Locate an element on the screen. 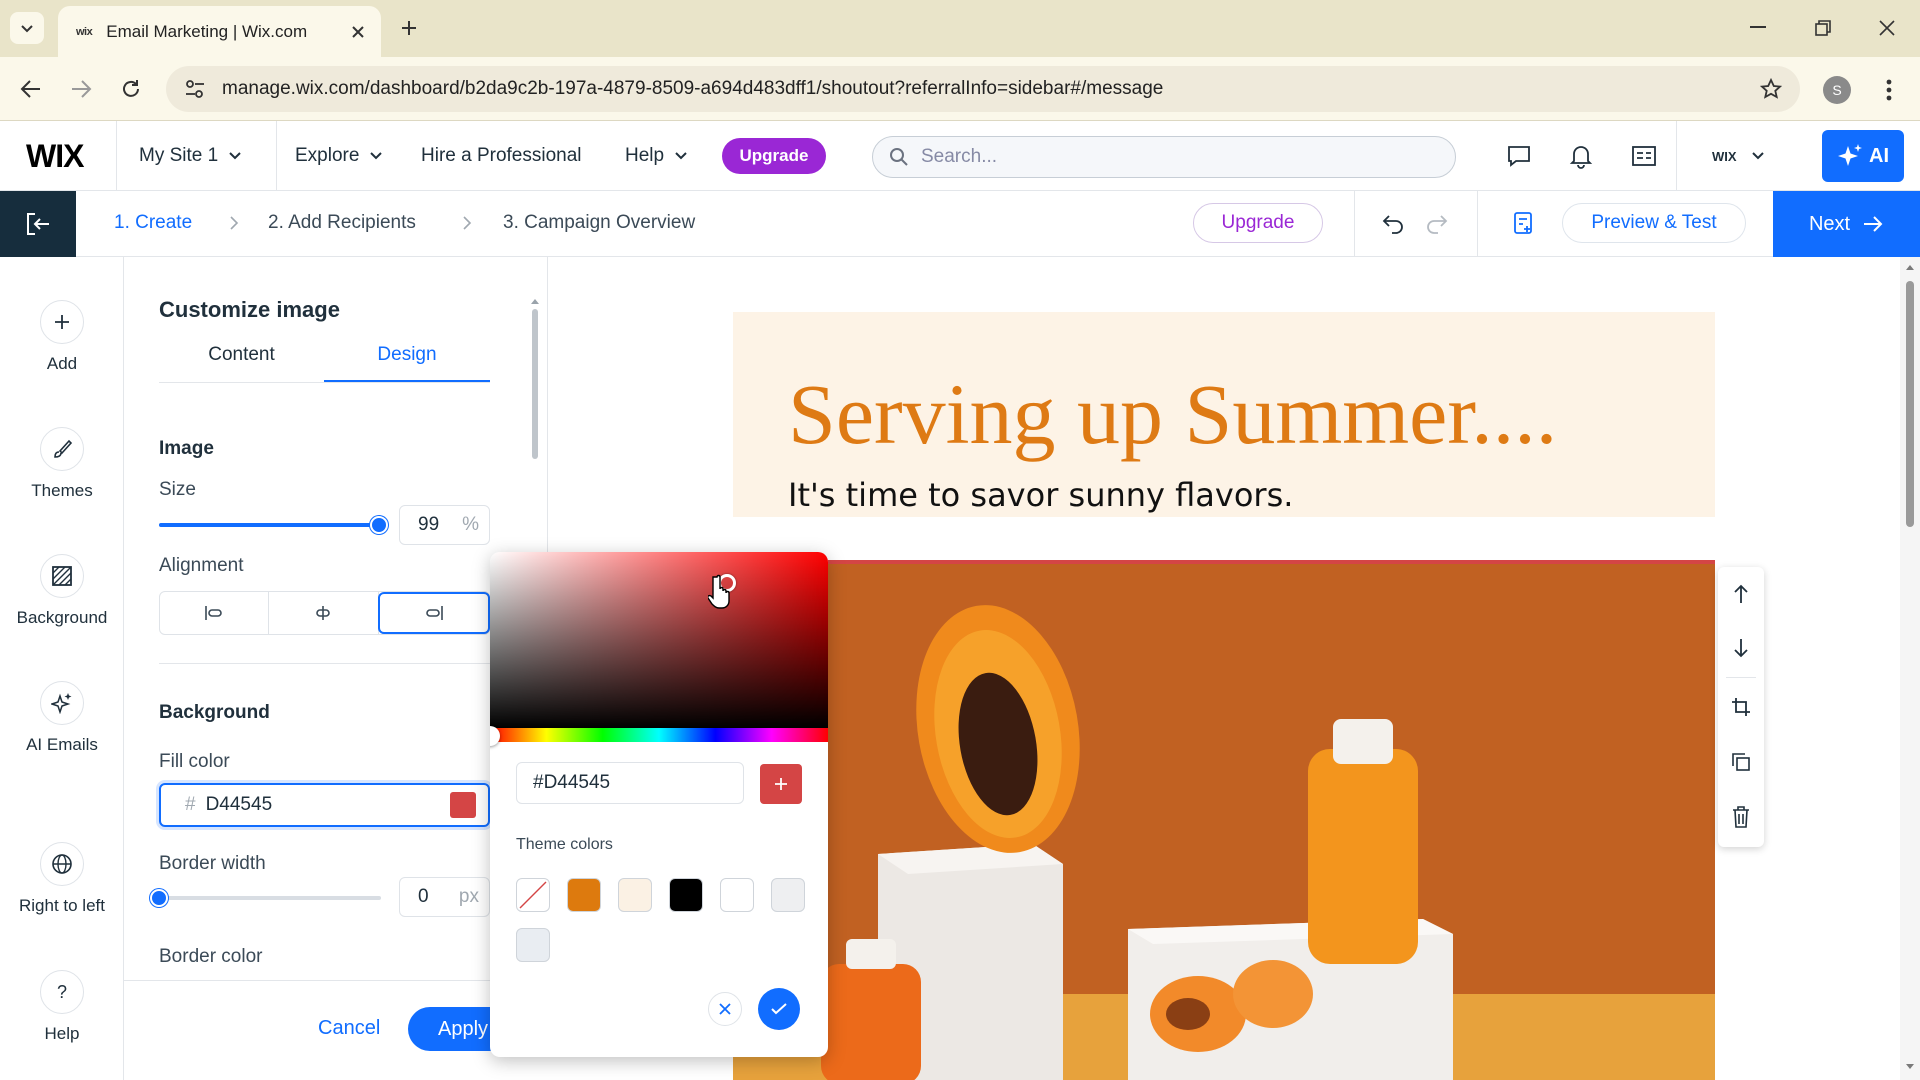  exit-icon is located at coordinates (38, 224).